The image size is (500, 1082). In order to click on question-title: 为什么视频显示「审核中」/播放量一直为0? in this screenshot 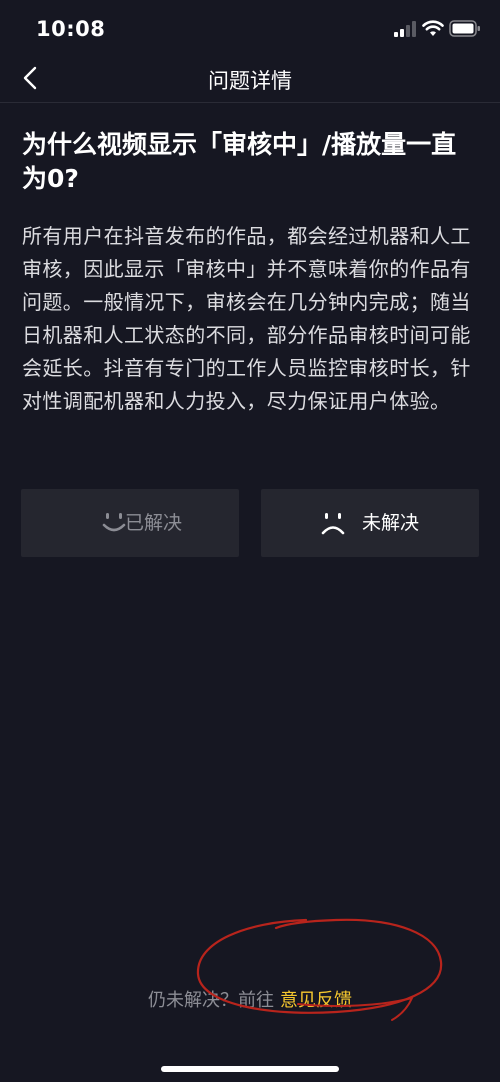, I will do `click(239, 161)`.